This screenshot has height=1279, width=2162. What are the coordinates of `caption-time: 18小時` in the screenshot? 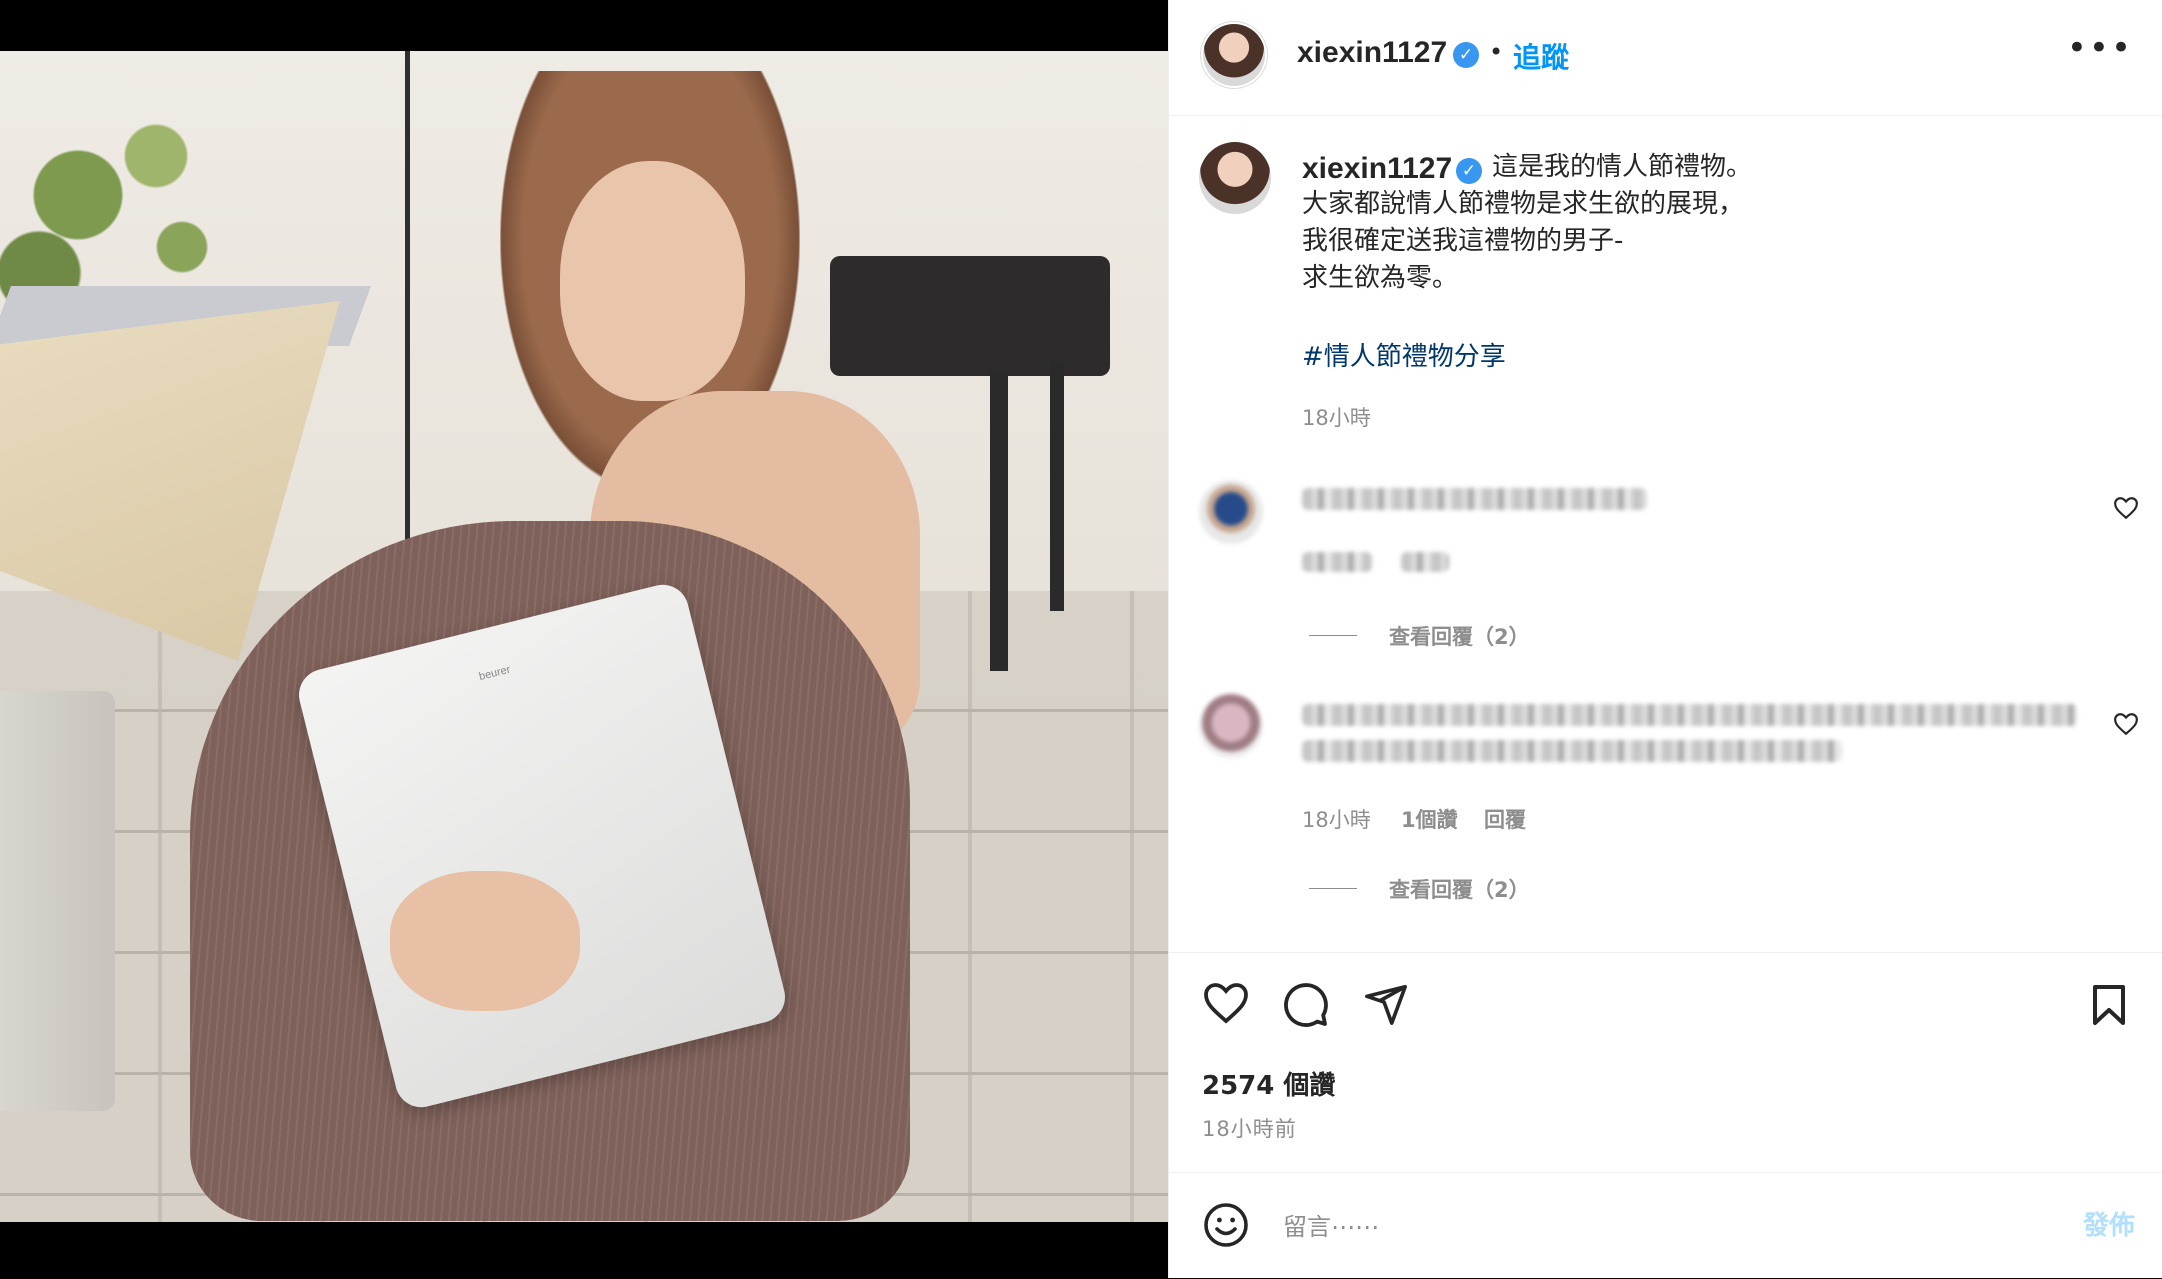 It's located at (1336, 417).